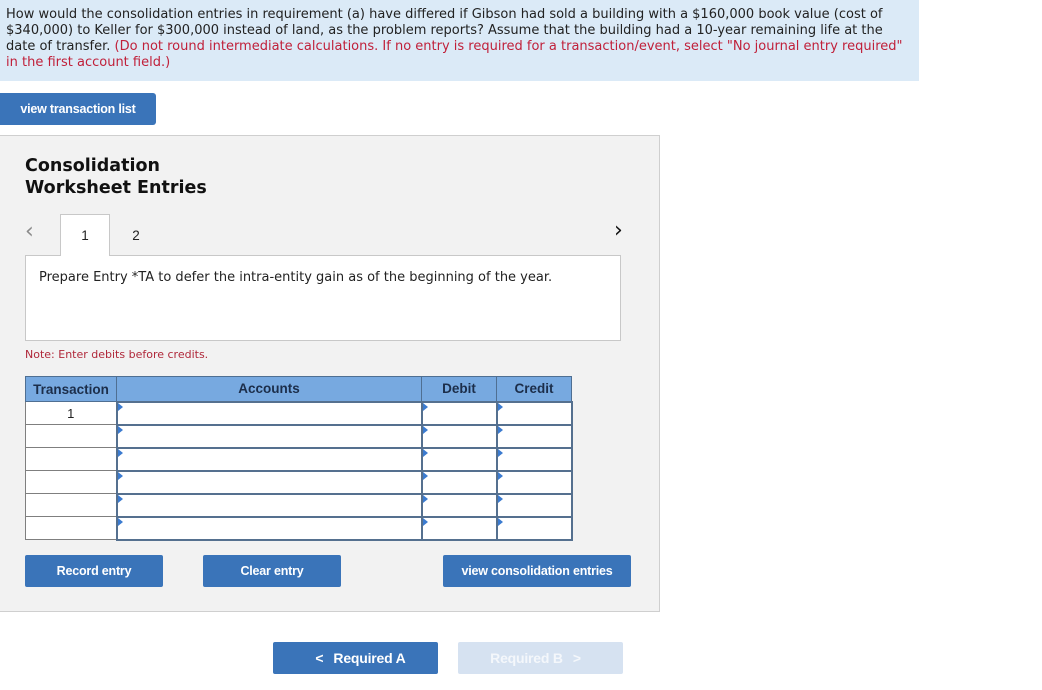 Image resolution: width=1042 pixels, height=690 pixels. I want to click on clear-entry-button: Clear entry, so click(272, 571).